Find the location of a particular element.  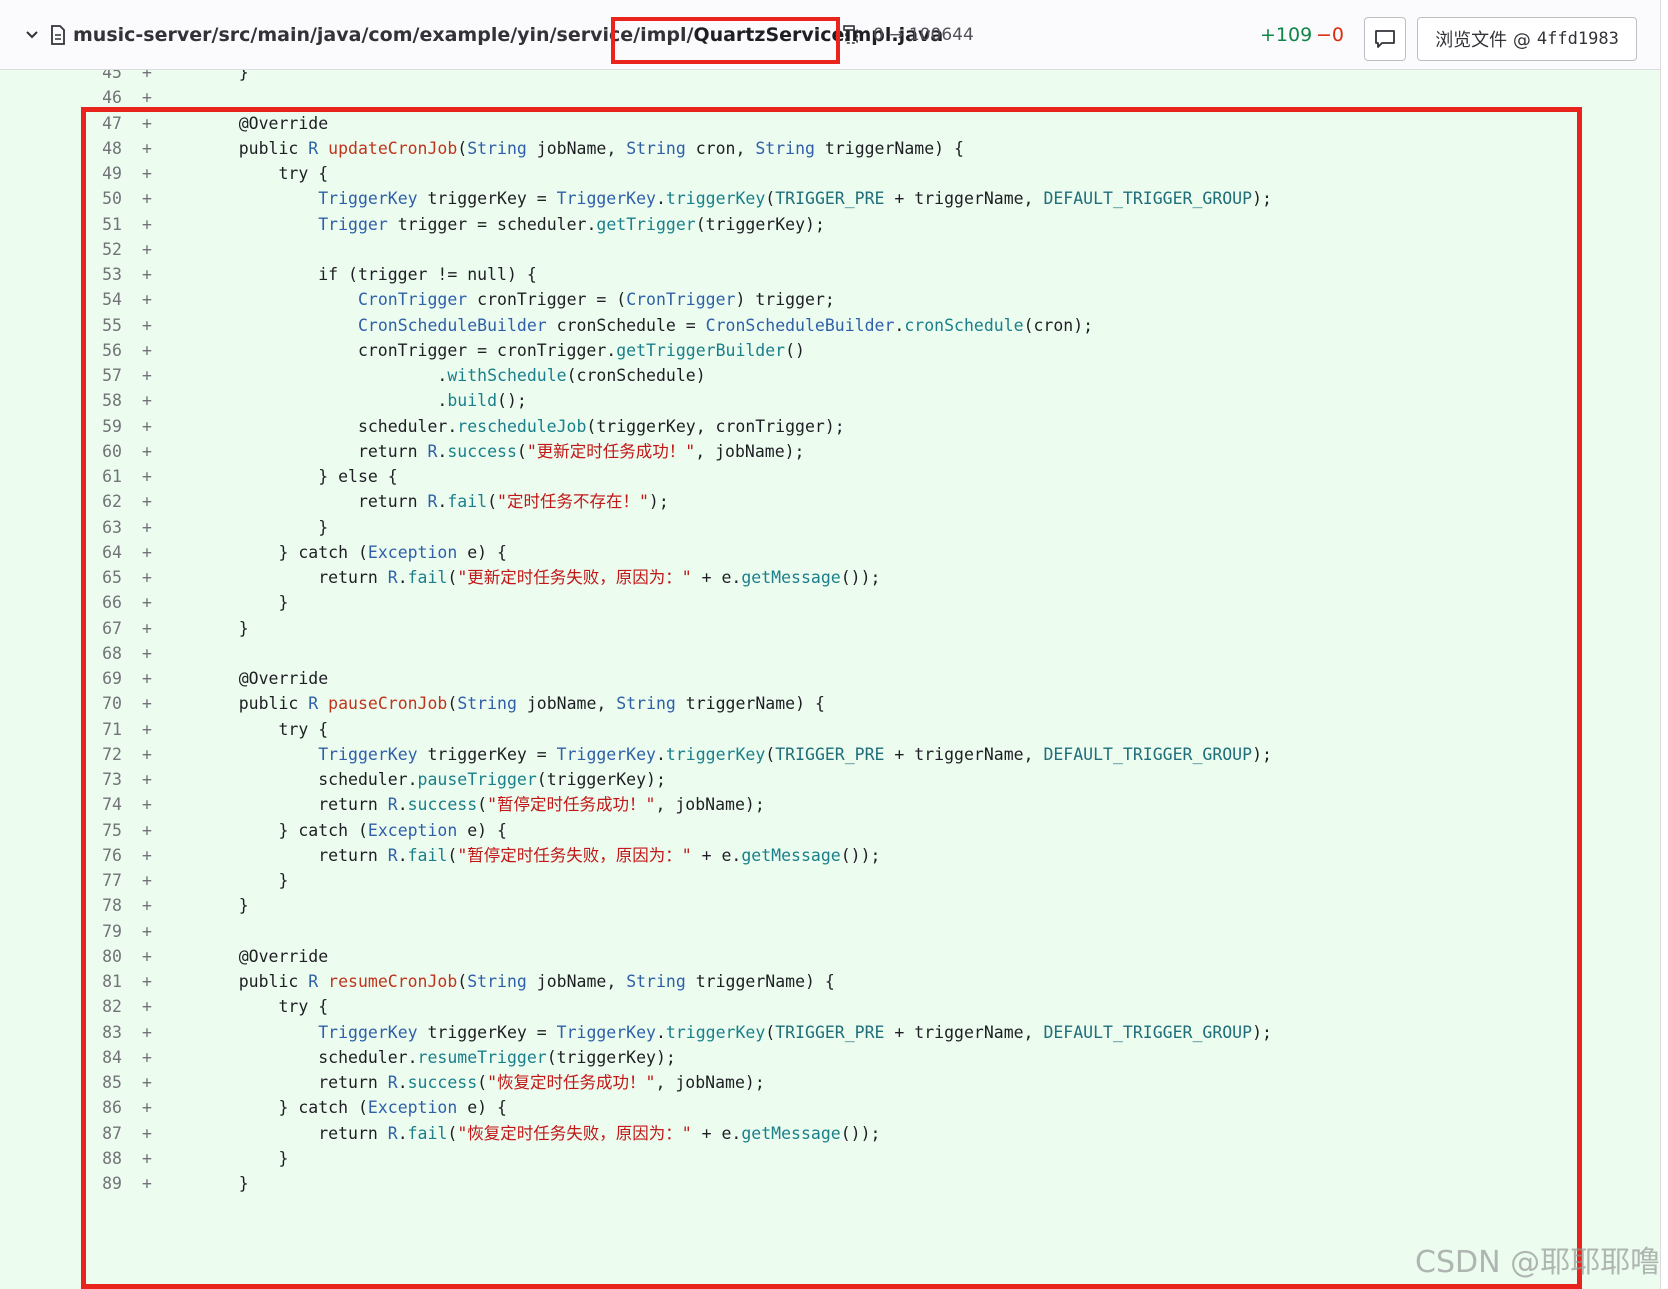

comment-button is located at coordinates (1385, 39).